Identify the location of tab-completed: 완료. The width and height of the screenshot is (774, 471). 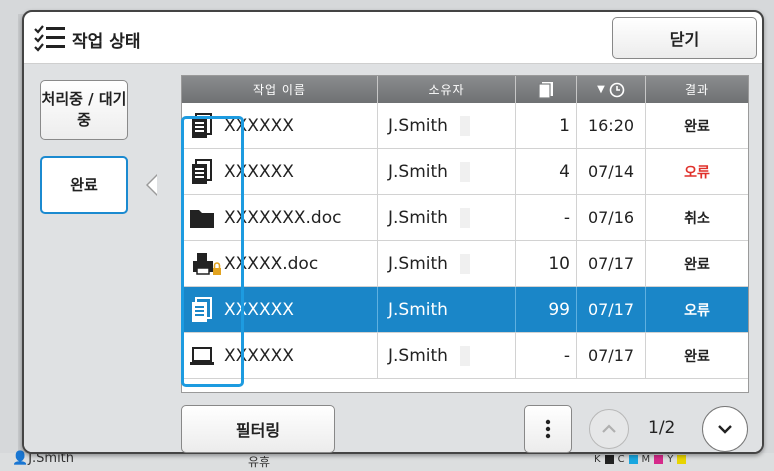
(84, 185).